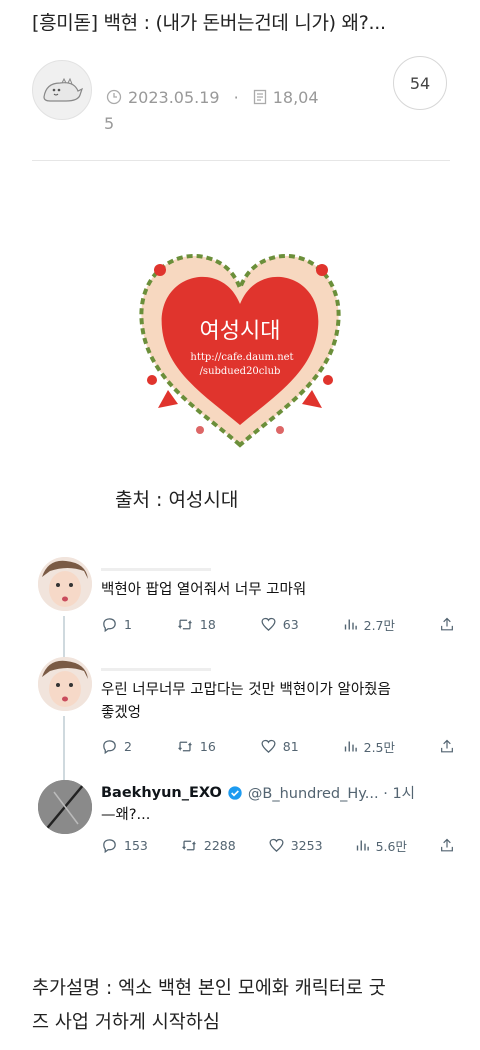  I want to click on tweet-actions: 1 18 63 2.7만, so click(278, 624).